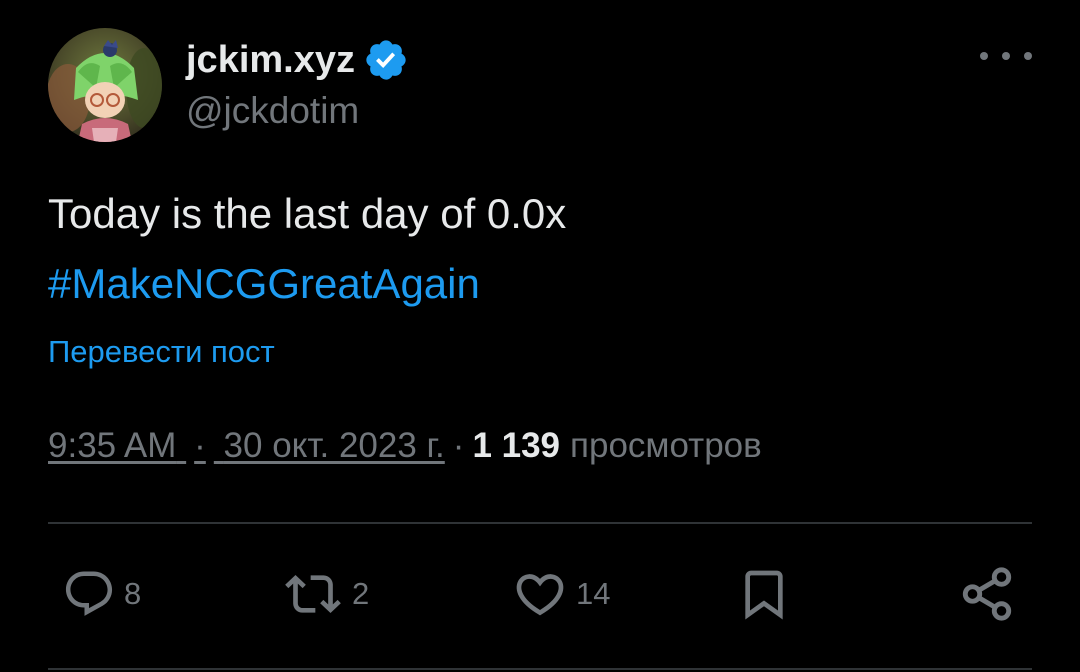 The width and height of the screenshot is (1080, 672). What do you see at coordinates (89, 593) in the screenshot?
I see `reply-icon` at bounding box center [89, 593].